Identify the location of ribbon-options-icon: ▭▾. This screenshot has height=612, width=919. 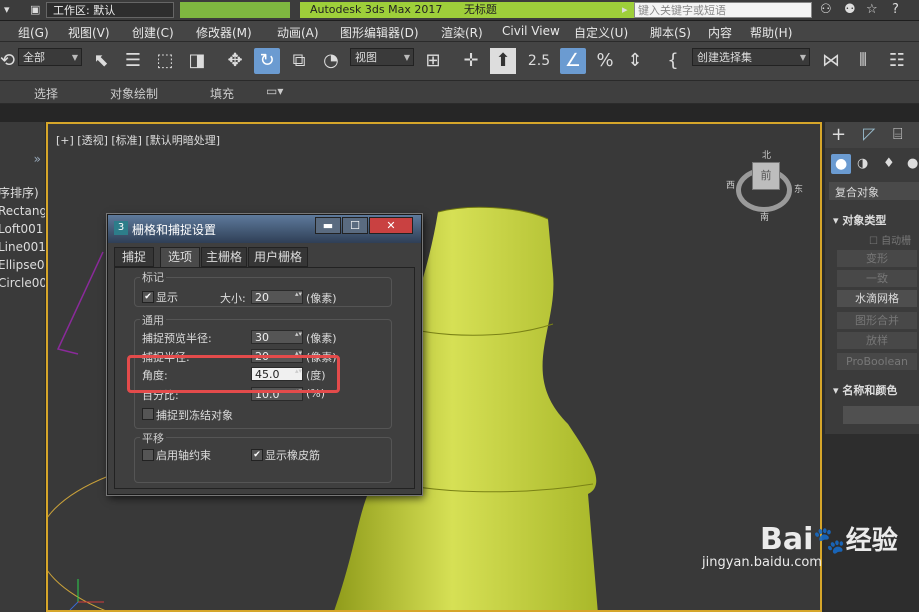
(274, 91).